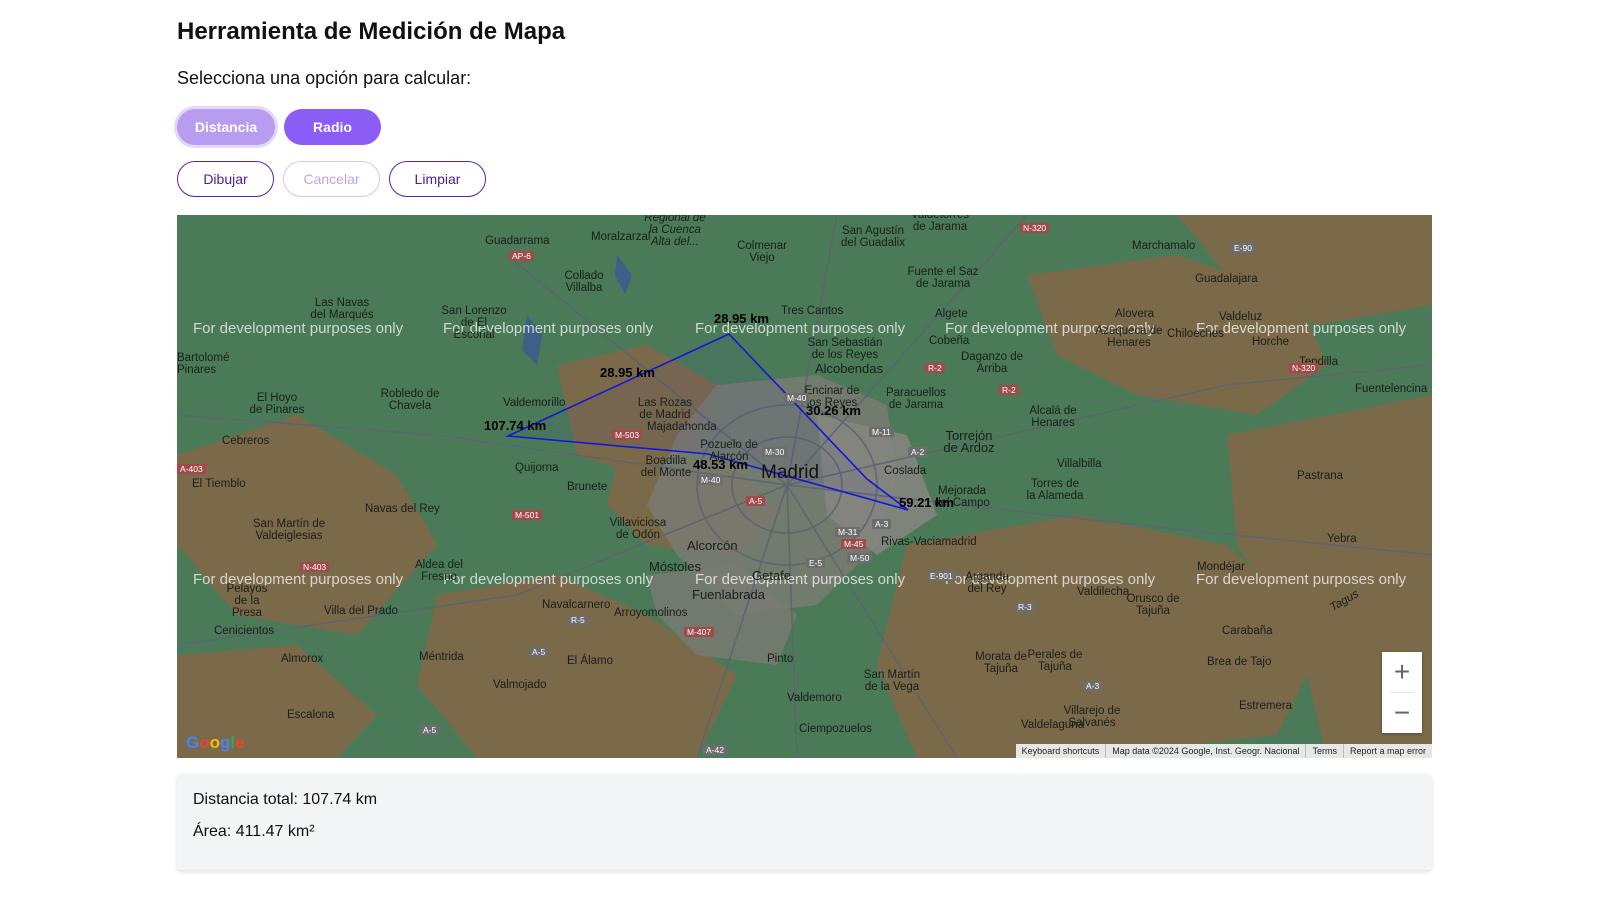  I want to click on place-label: Fuente el Saz de Jarama, so click(943, 278).